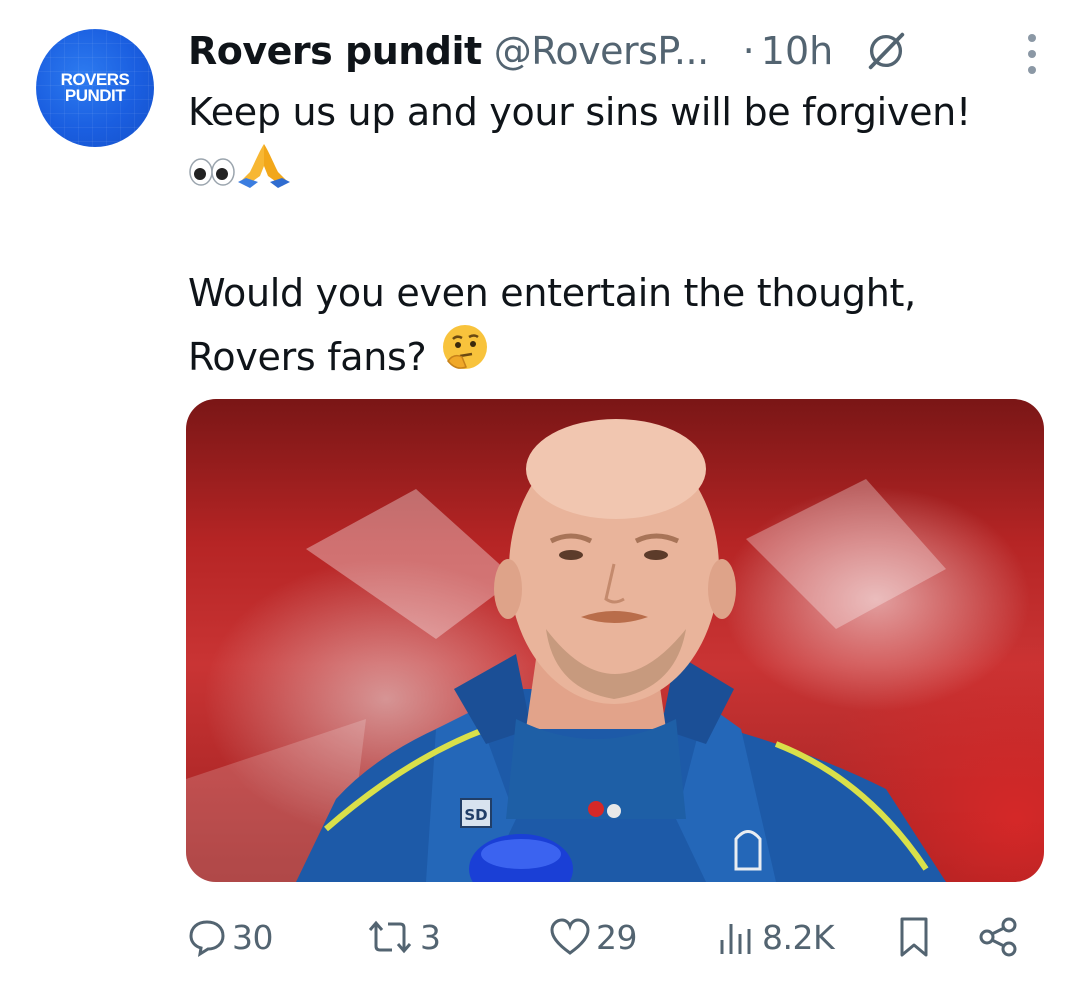  What do you see at coordinates (207, 939) in the screenshot?
I see `reply-icon` at bounding box center [207, 939].